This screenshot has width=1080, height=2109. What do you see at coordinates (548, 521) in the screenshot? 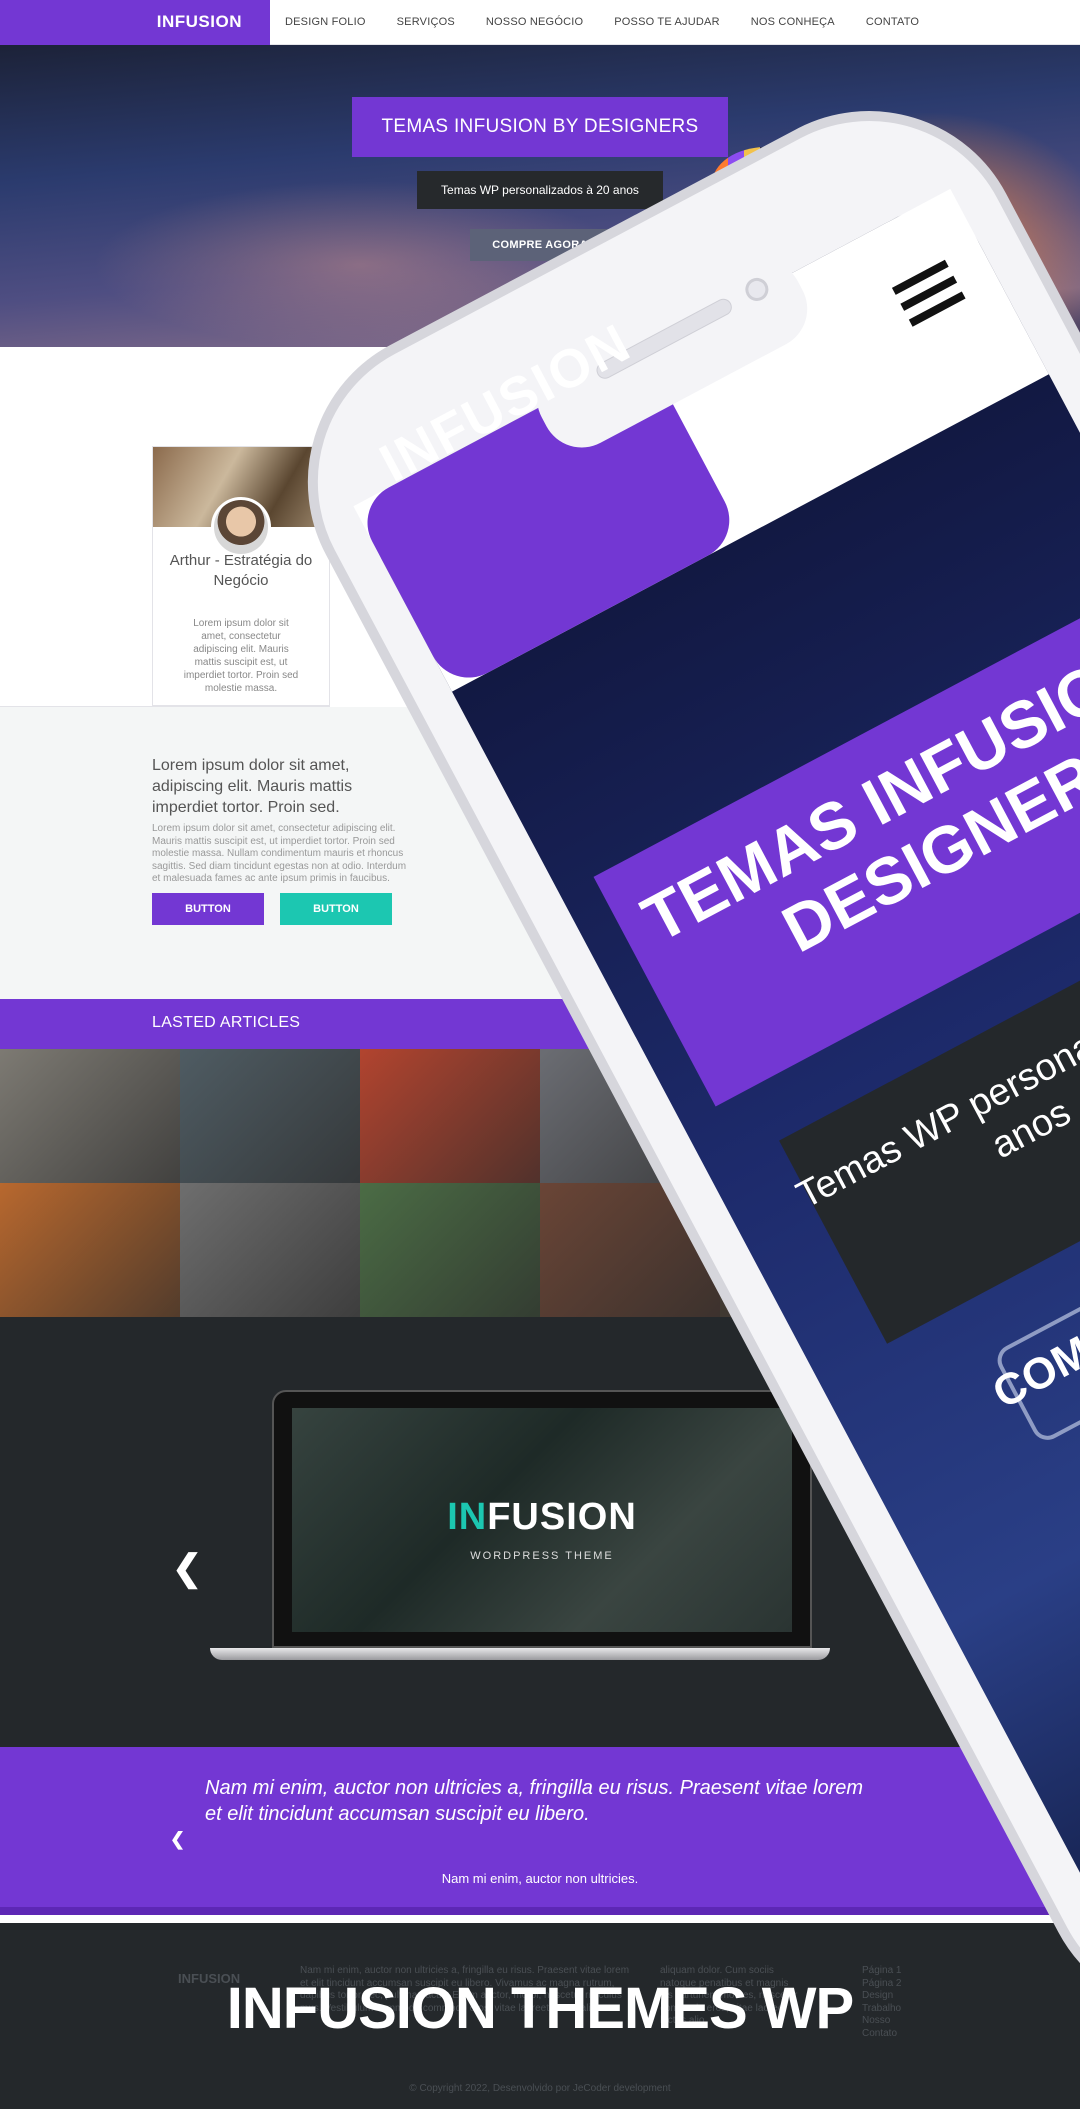
I see `phone-logo-block` at bounding box center [548, 521].